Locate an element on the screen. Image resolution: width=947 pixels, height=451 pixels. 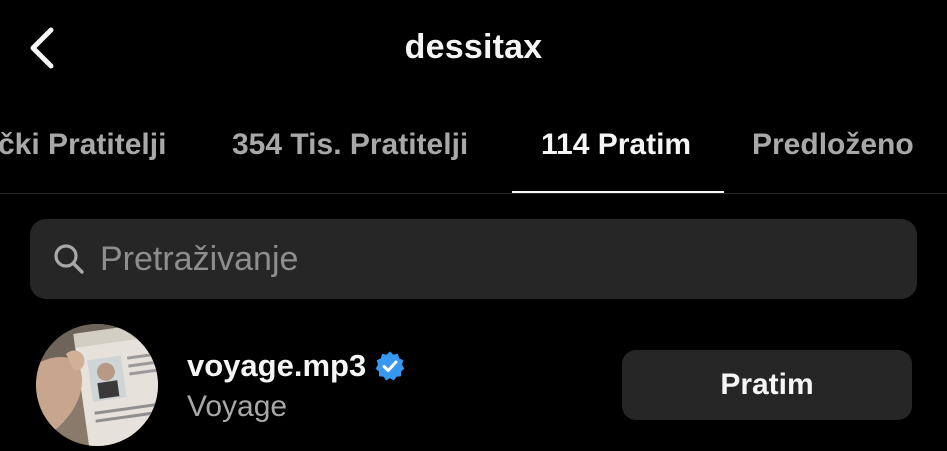
full-name: Voyage is located at coordinates (237, 406).